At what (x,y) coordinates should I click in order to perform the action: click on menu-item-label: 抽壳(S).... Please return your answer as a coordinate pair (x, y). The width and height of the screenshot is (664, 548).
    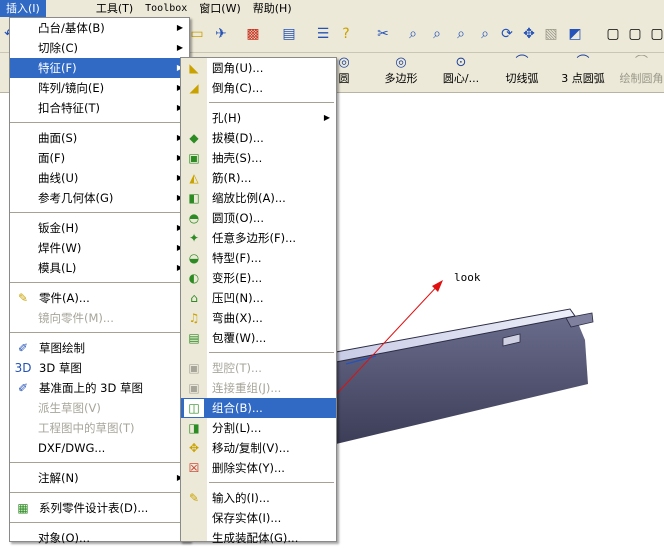
    Looking at the image, I should click on (237, 158).